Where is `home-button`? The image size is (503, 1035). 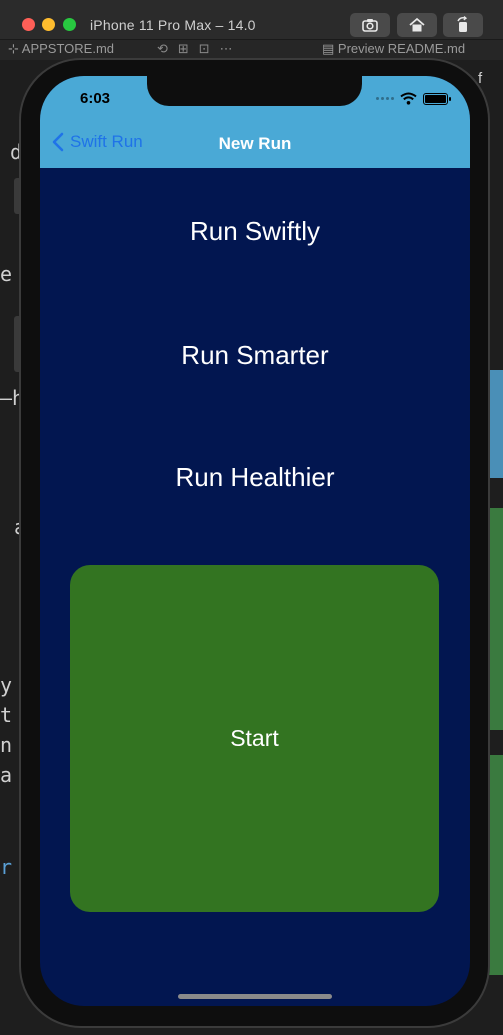 home-button is located at coordinates (417, 25).